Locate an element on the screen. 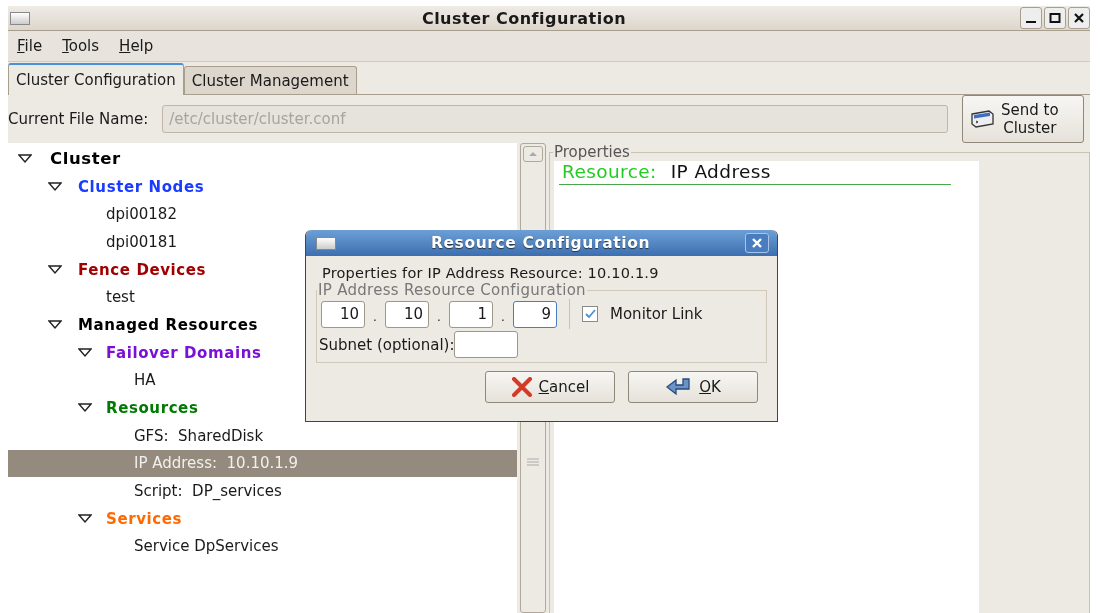  tree-group-label: Failover Domains is located at coordinates (184, 352).